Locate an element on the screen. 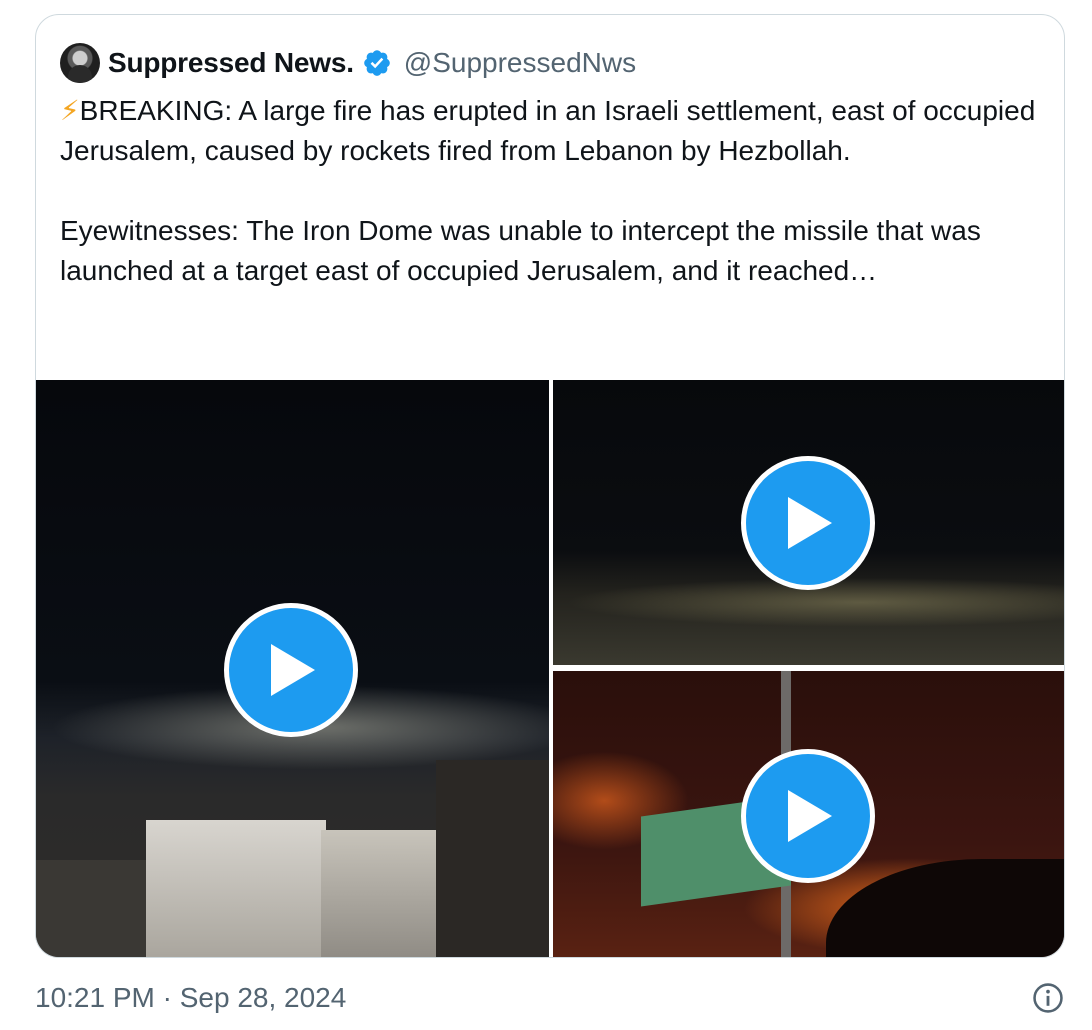 This screenshot has width=1092, height=1030. tweet-header: Suppressed News. @SuppressedNws is located at coordinates (348, 63).